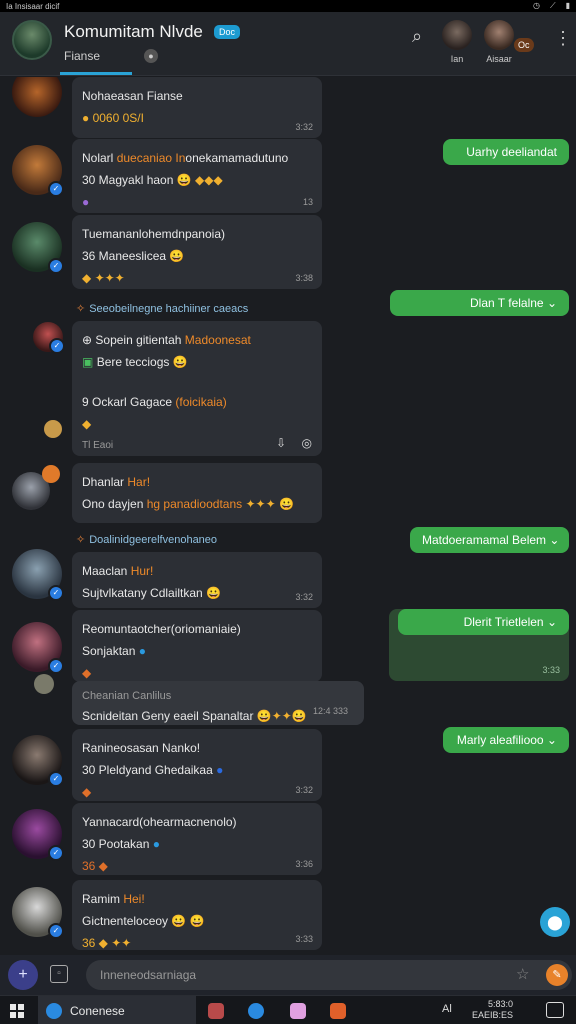 This screenshot has height=1024, width=576. Describe the element at coordinates (288, 6) in the screenshot. I see `status-bar: Ia Insisaar dicif ◷ ⟋ ▮` at that location.